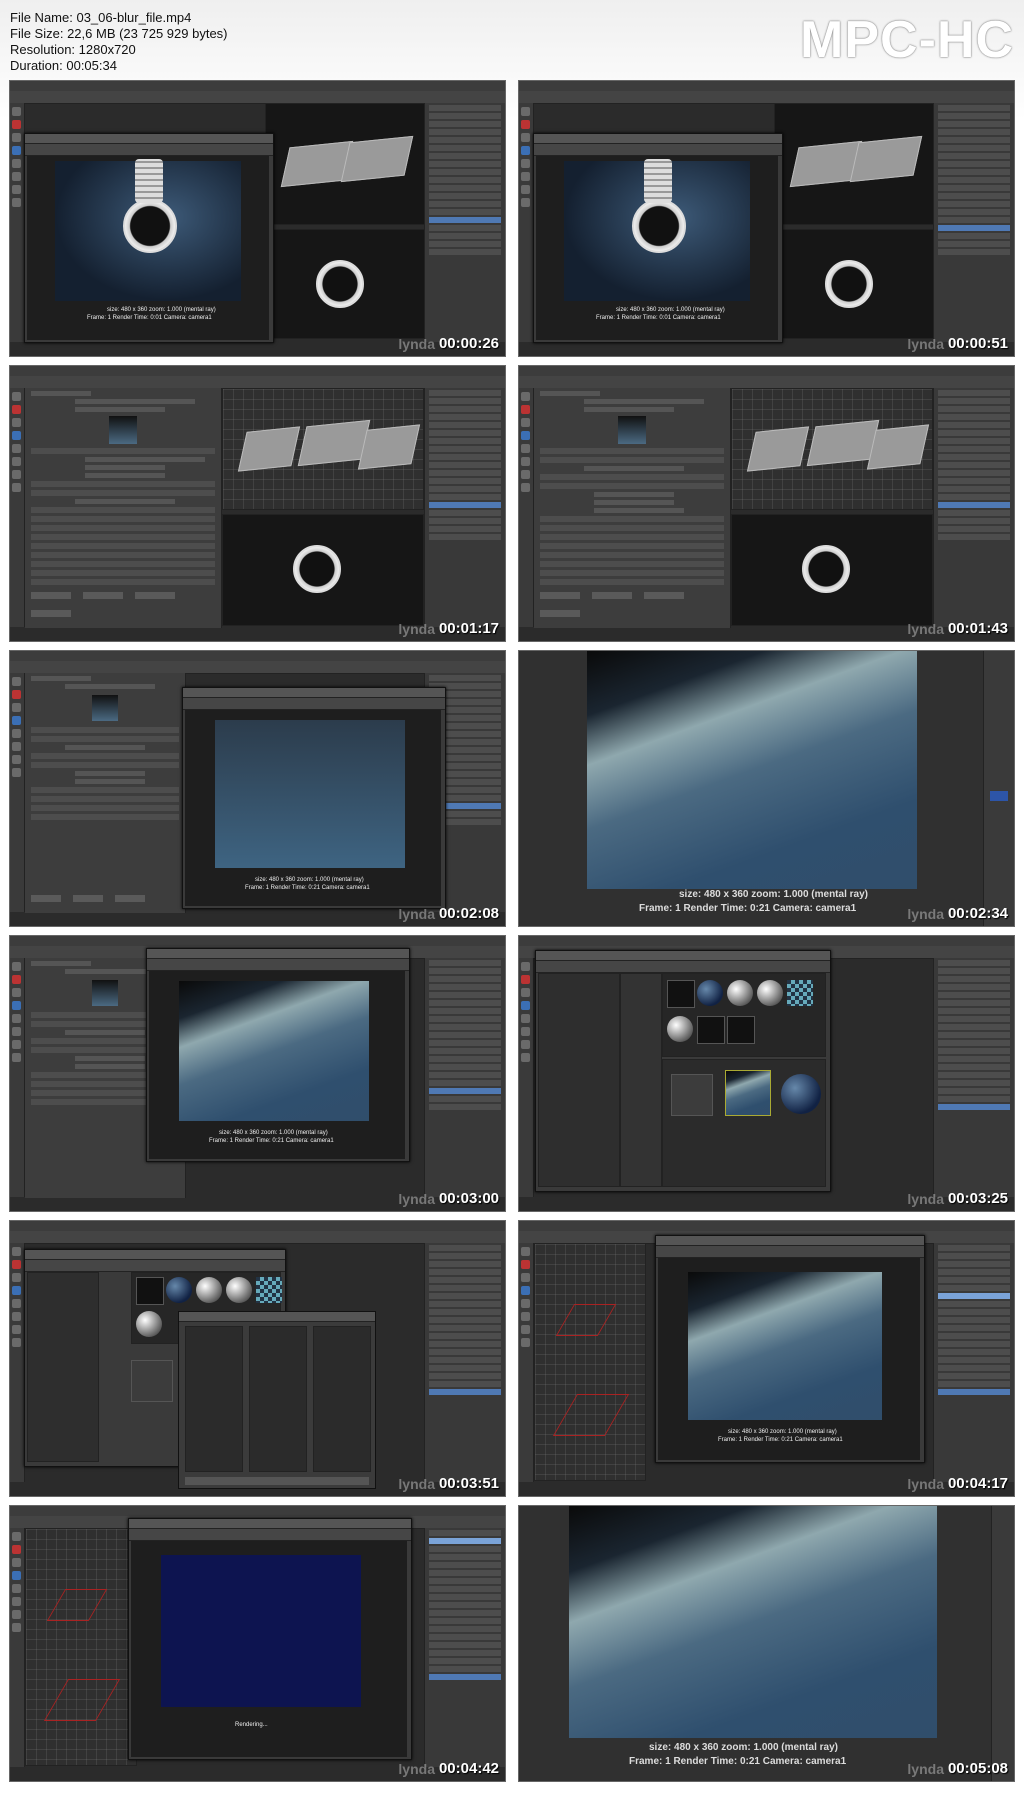 The image size is (1024, 1798). I want to click on thumbnail-timecode: 00:02:08, so click(468, 913).